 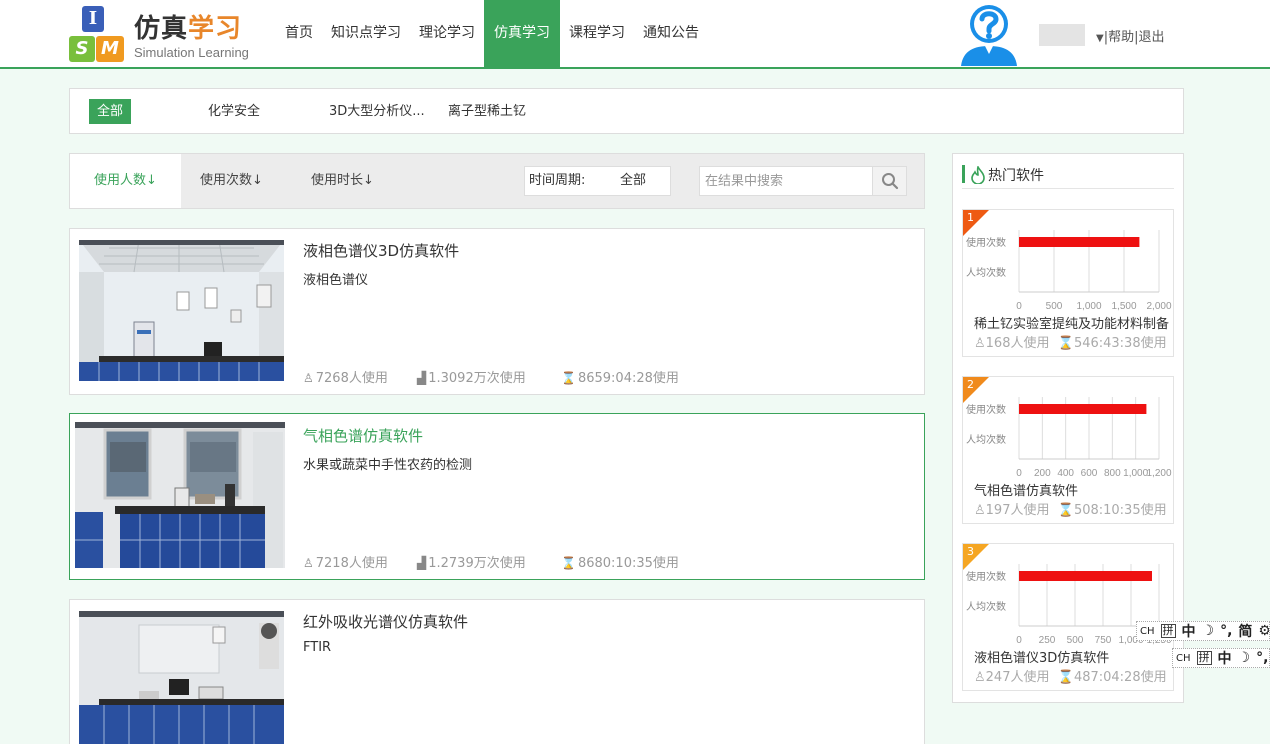 I want to click on username-placeholder, so click(x=1062, y=35).